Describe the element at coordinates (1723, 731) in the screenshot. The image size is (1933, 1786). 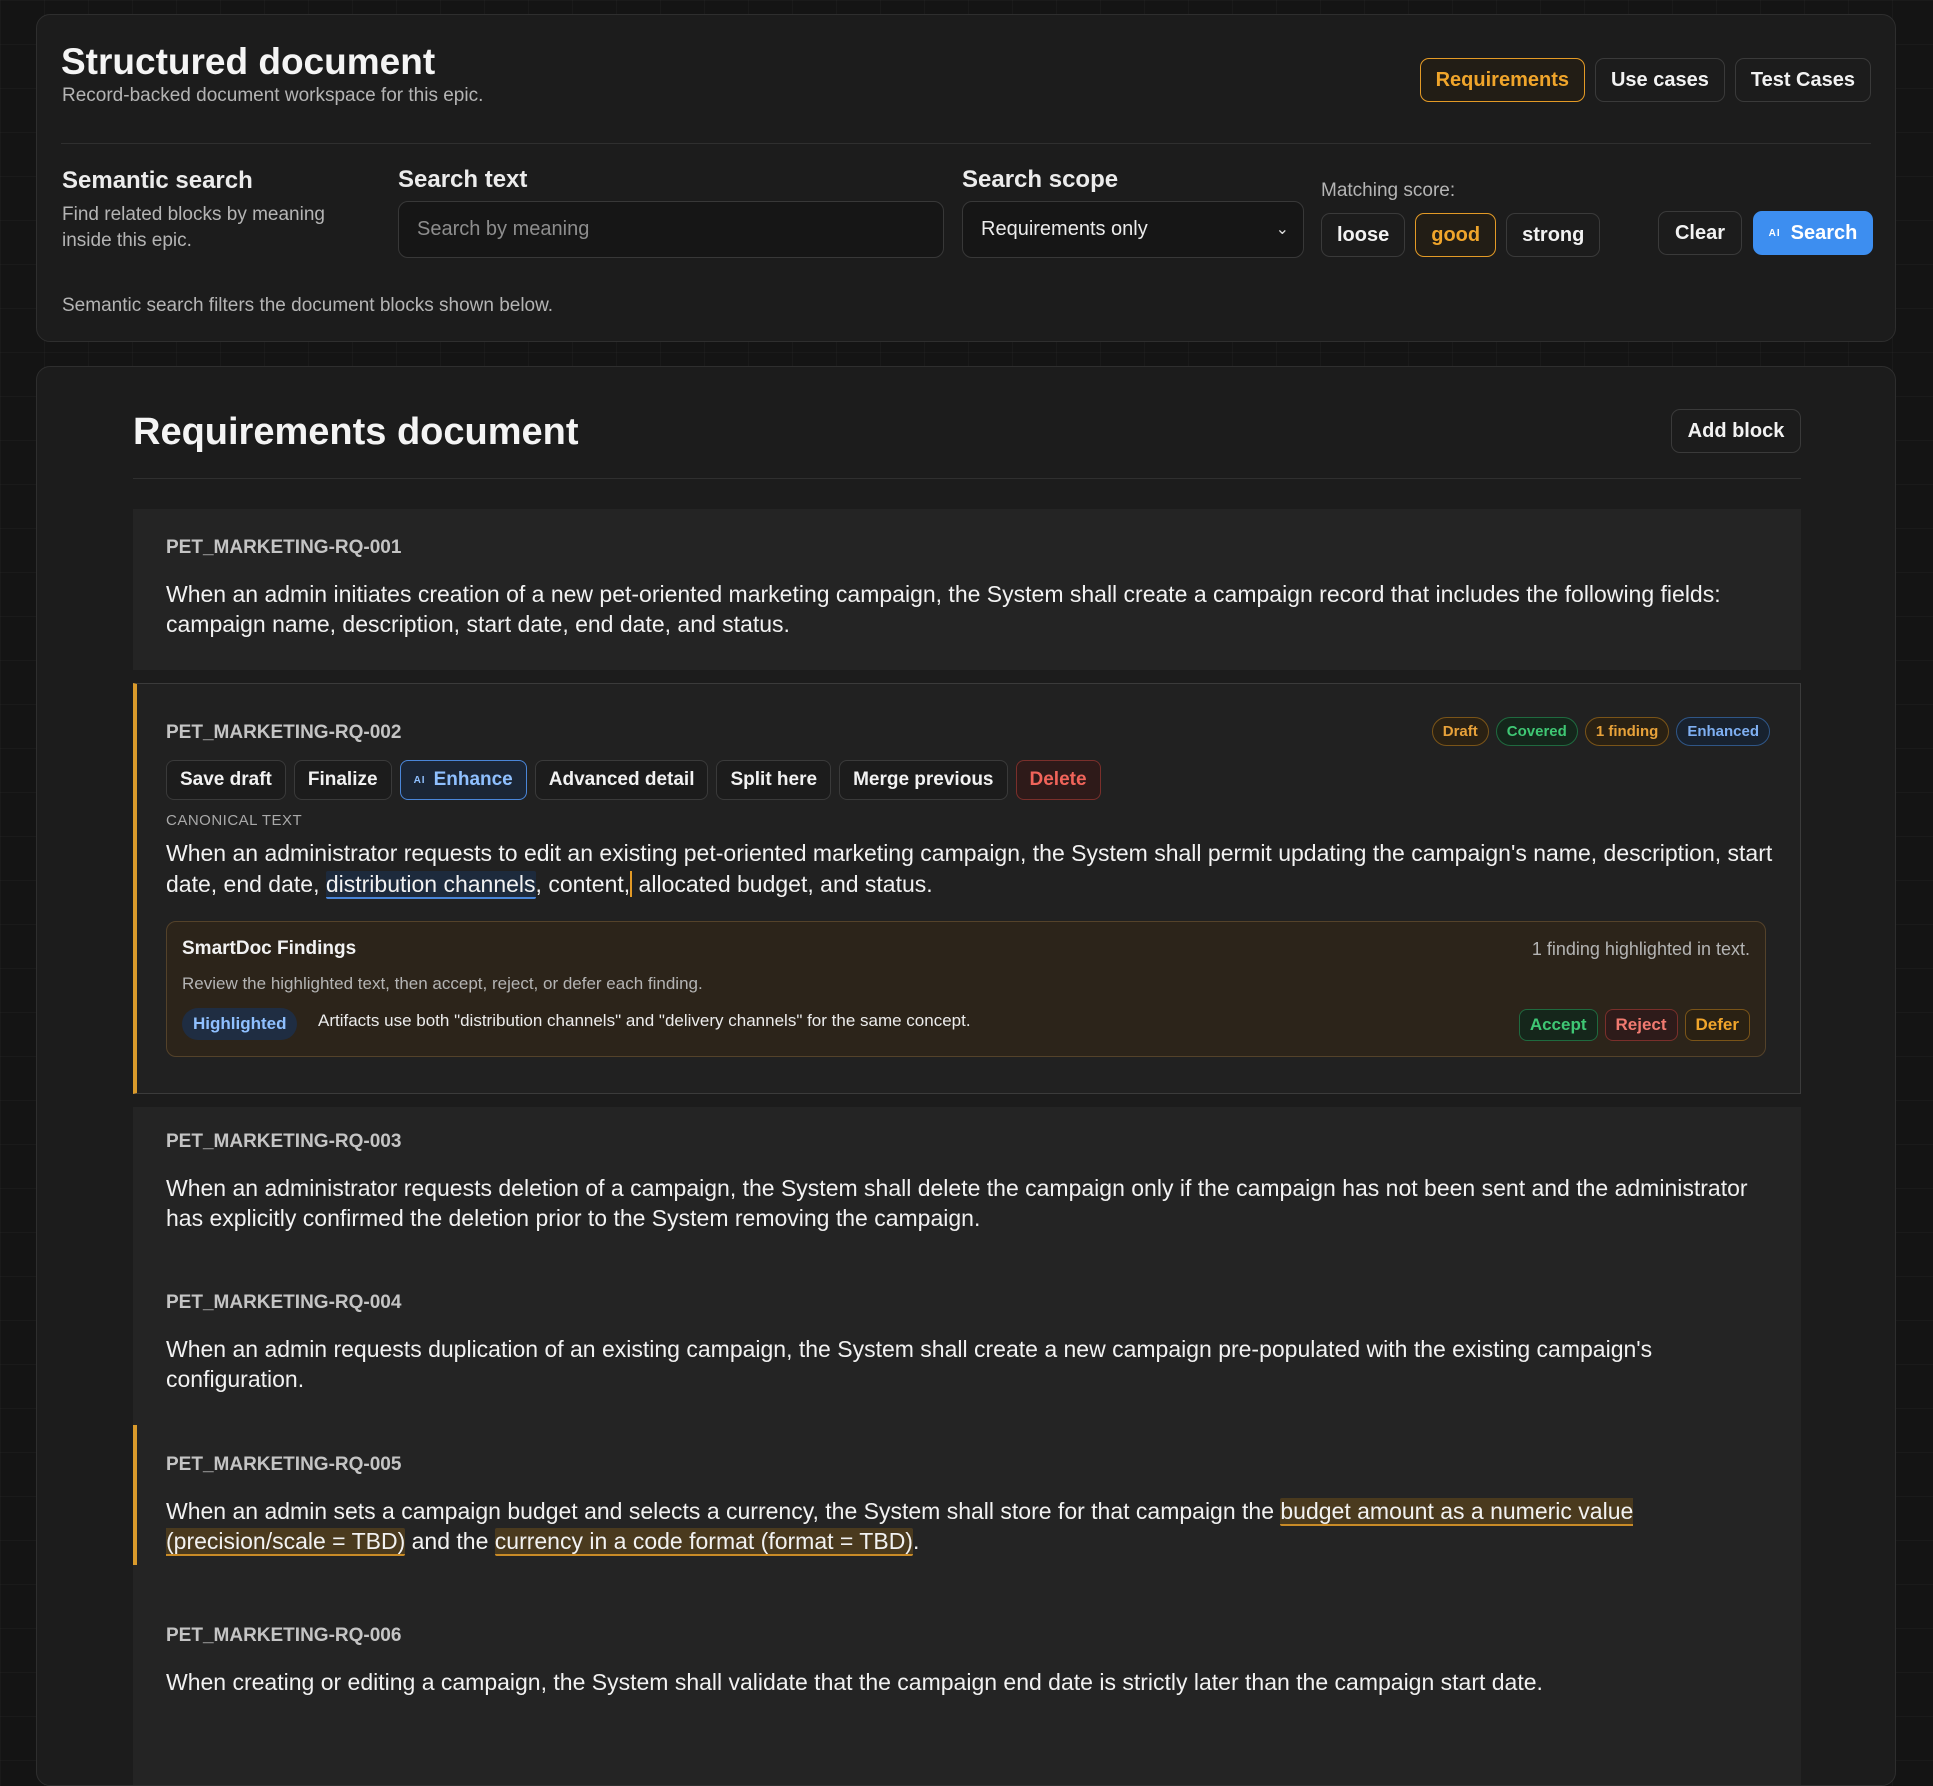
I see `enhanced-badge: Enhanced` at that location.